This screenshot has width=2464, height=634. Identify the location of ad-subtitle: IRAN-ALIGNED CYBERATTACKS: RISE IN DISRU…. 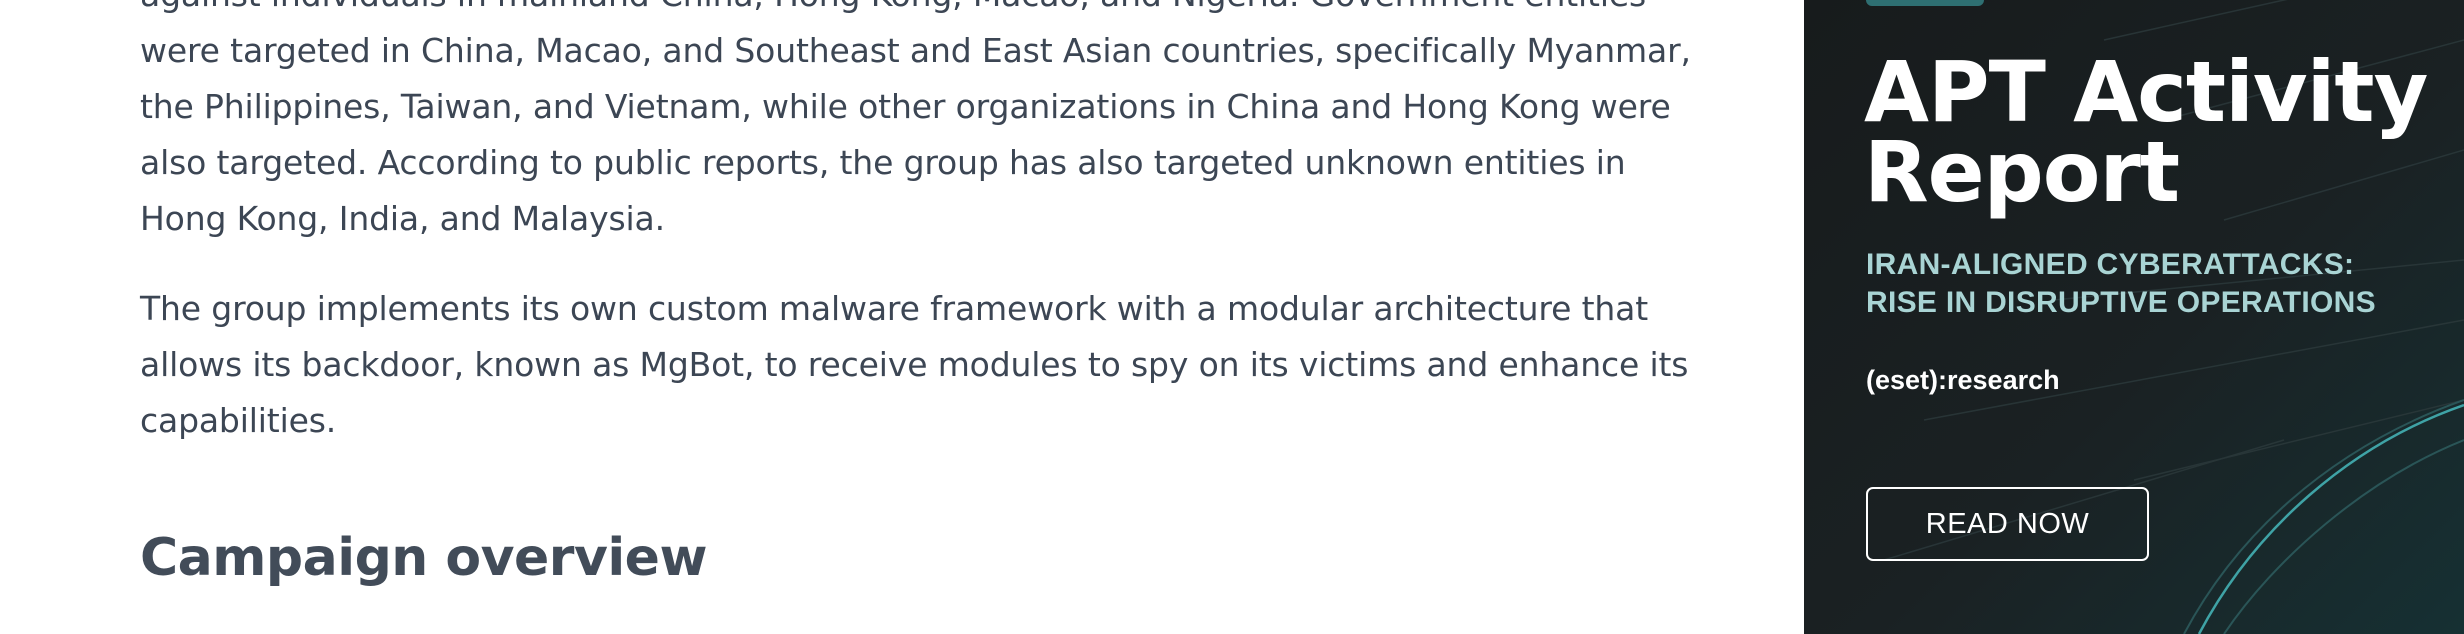
(2121, 283).